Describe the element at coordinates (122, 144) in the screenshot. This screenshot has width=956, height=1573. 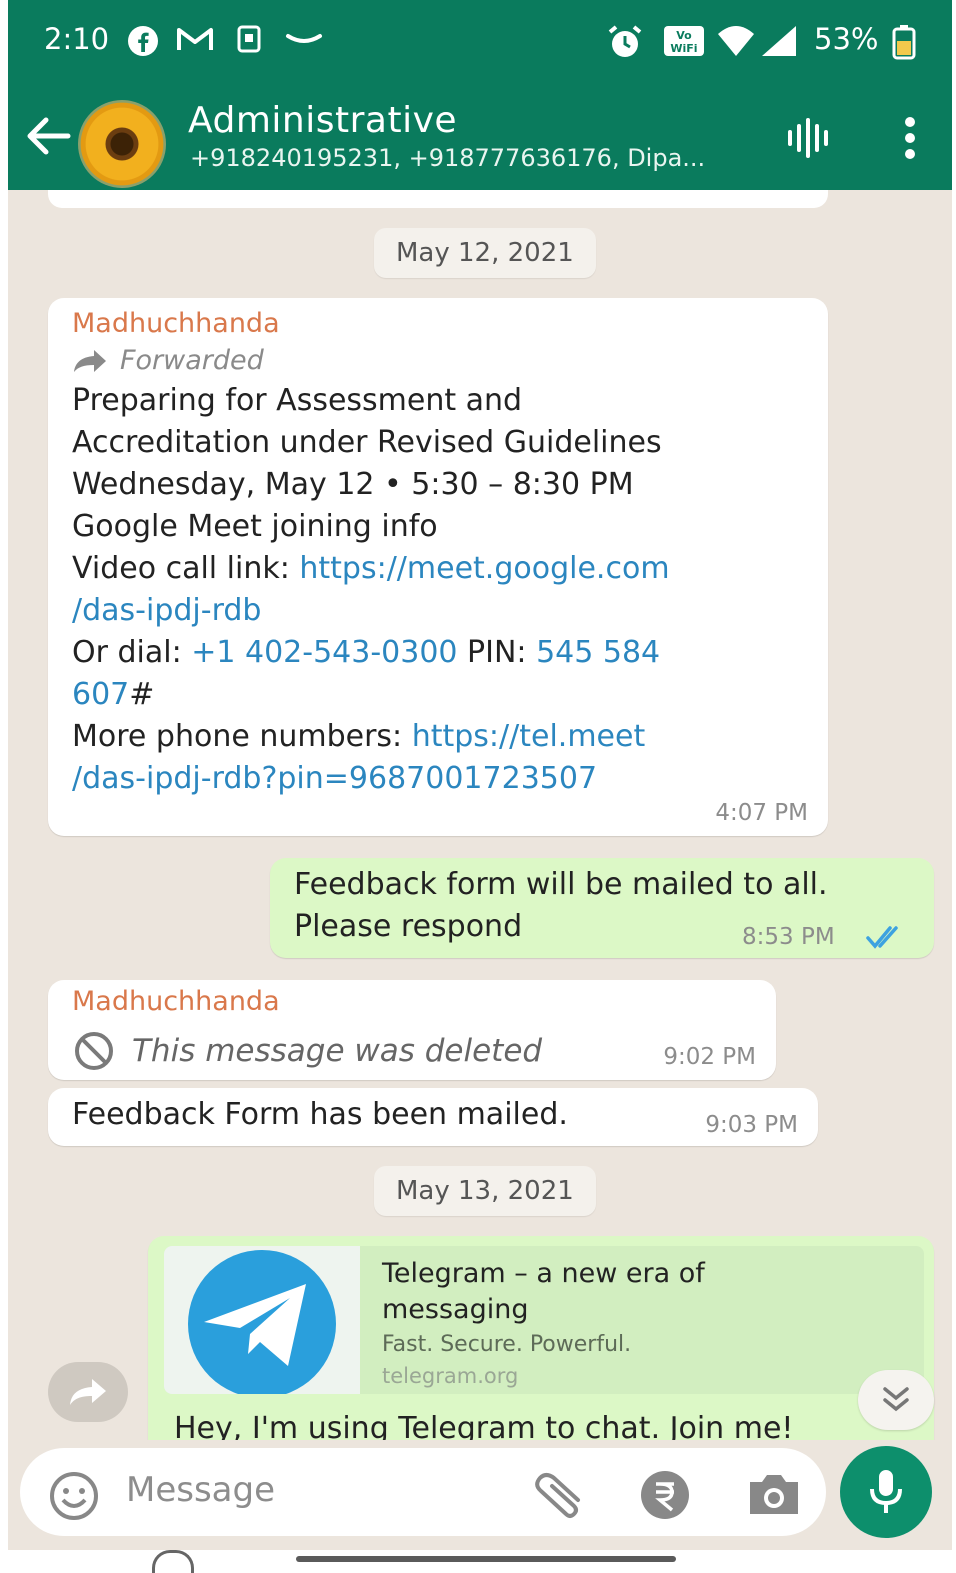
I see `group-avatar` at that location.